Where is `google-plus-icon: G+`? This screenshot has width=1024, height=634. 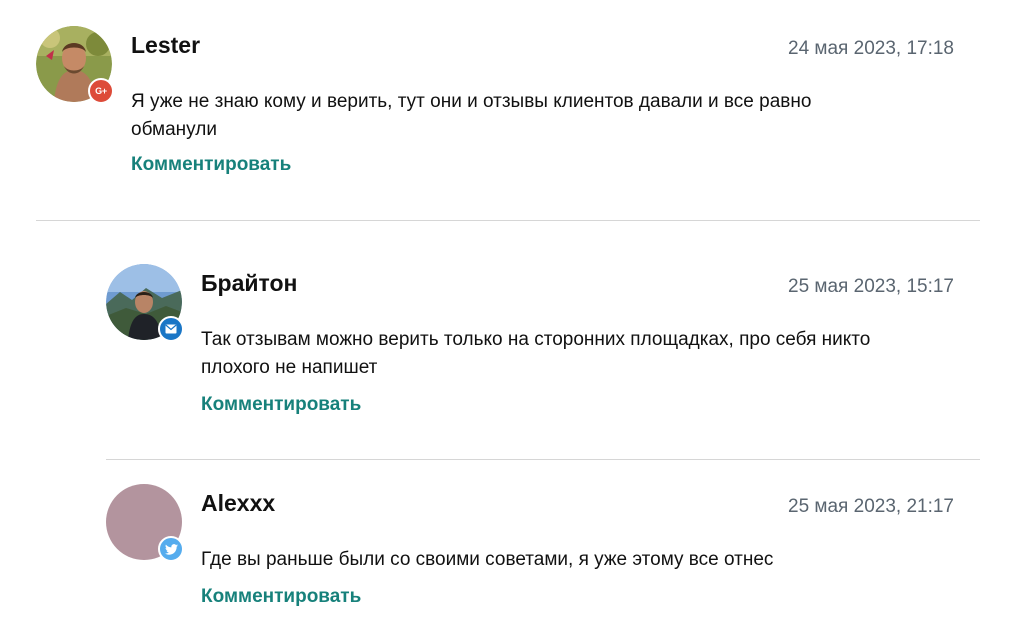 google-plus-icon: G+ is located at coordinates (101, 91).